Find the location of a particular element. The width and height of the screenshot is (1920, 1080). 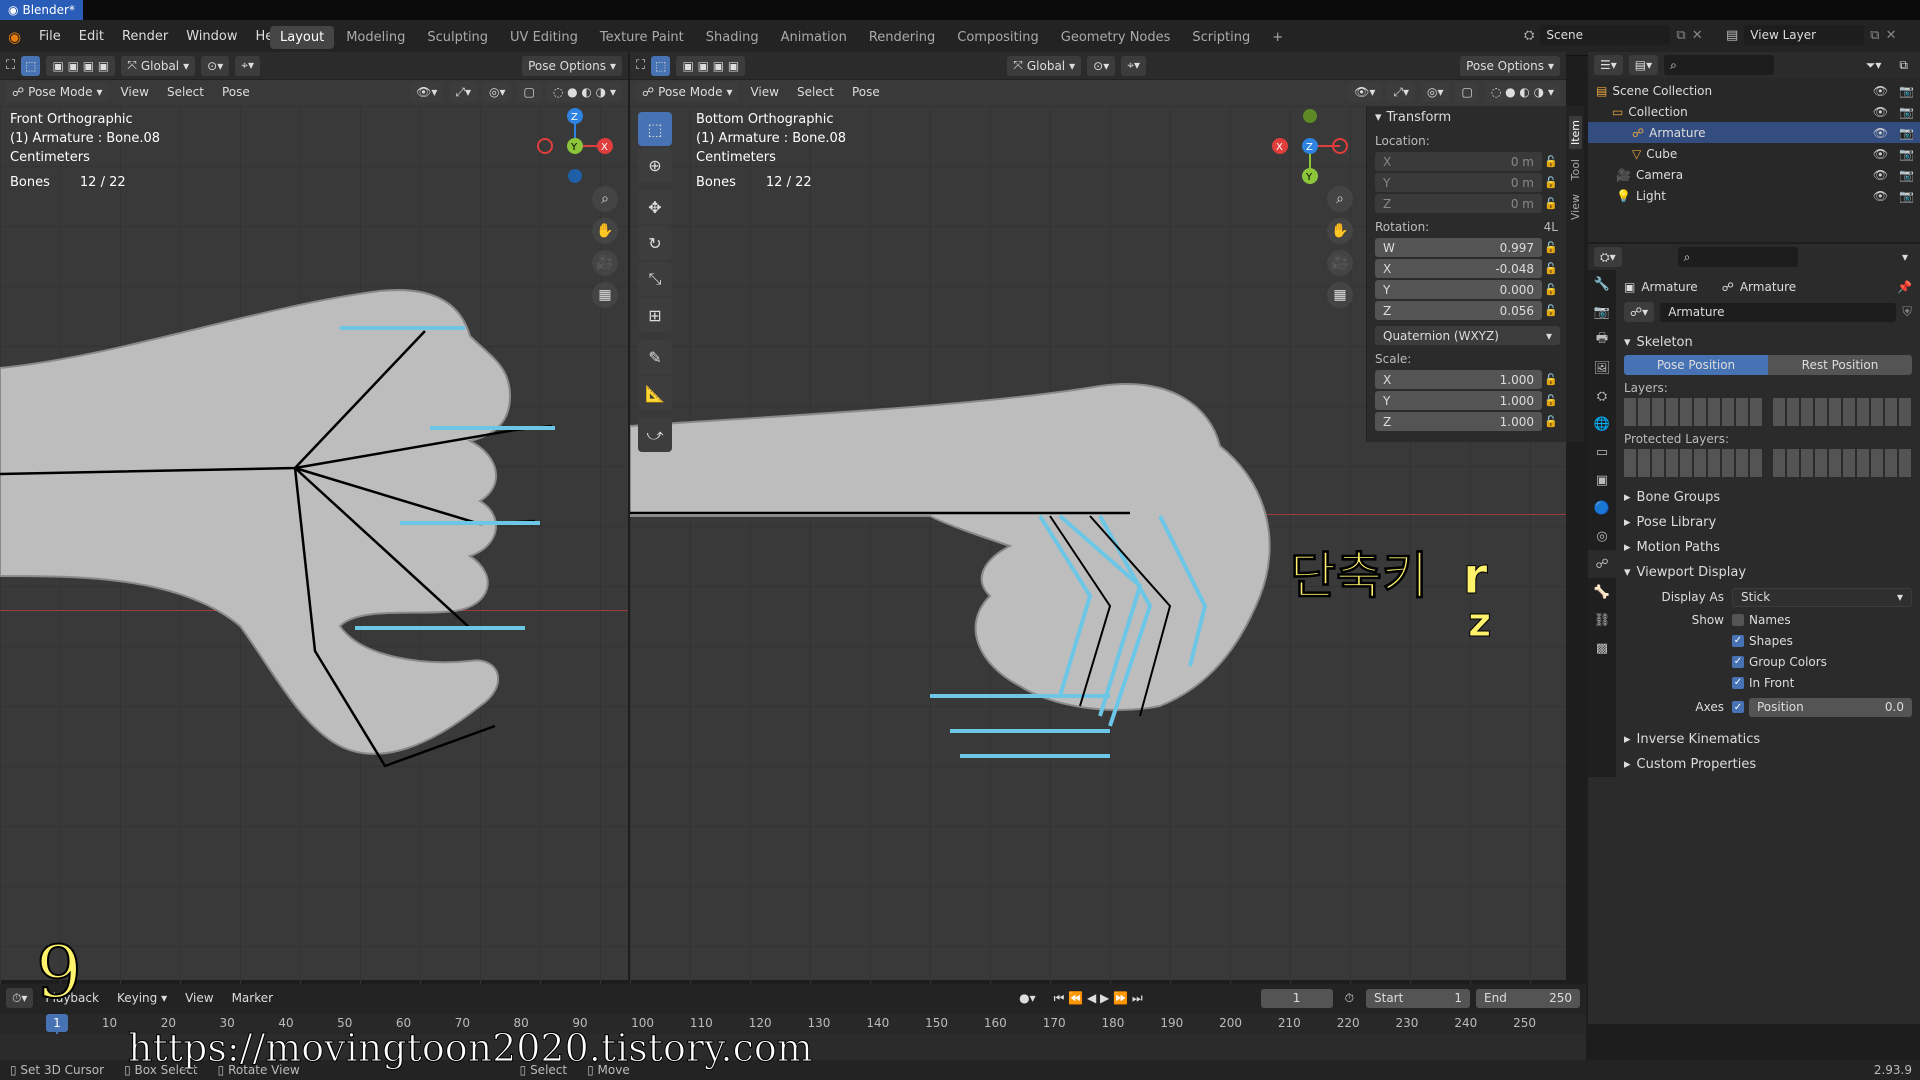

outliner-item-collection: ▭ Collection 👁 📷 is located at coordinates (1754, 111).